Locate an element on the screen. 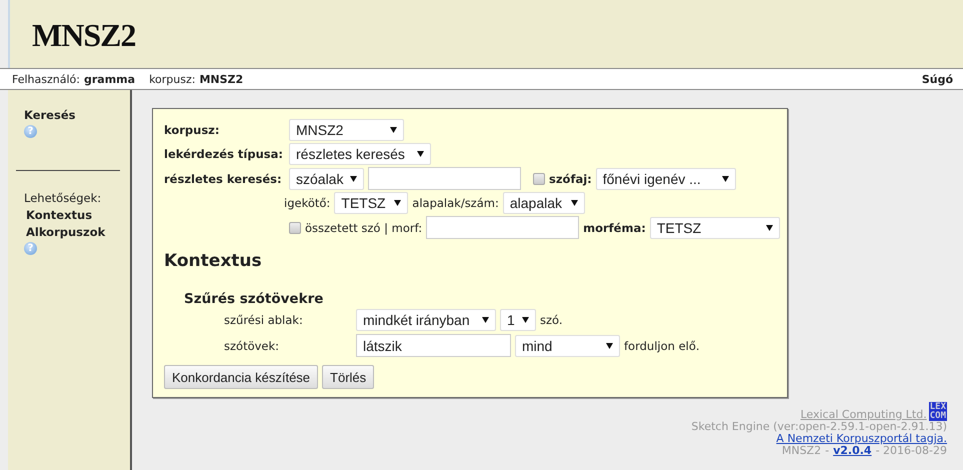  dropdown: mindkét irányban is located at coordinates (426, 320).